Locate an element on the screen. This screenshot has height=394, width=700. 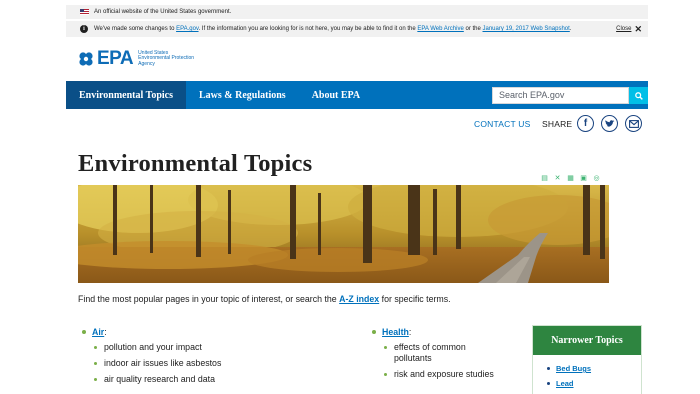
notice-text-end: . is located at coordinates (570, 29).